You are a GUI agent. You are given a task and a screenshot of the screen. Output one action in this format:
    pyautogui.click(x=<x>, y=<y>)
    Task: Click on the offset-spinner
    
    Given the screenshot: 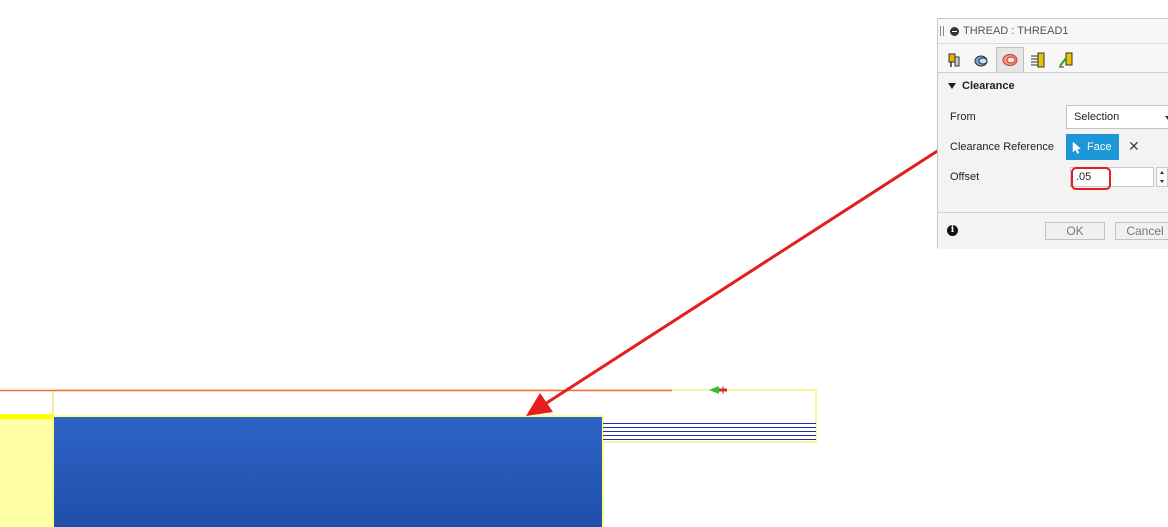 What is the action you would take?
    pyautogui.click(x=1162, y=177)
    